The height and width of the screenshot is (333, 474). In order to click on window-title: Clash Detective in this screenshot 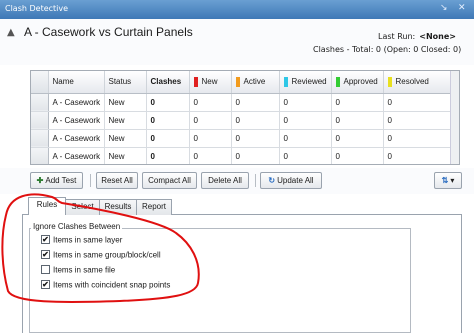, I will do `click(37, 8)`.